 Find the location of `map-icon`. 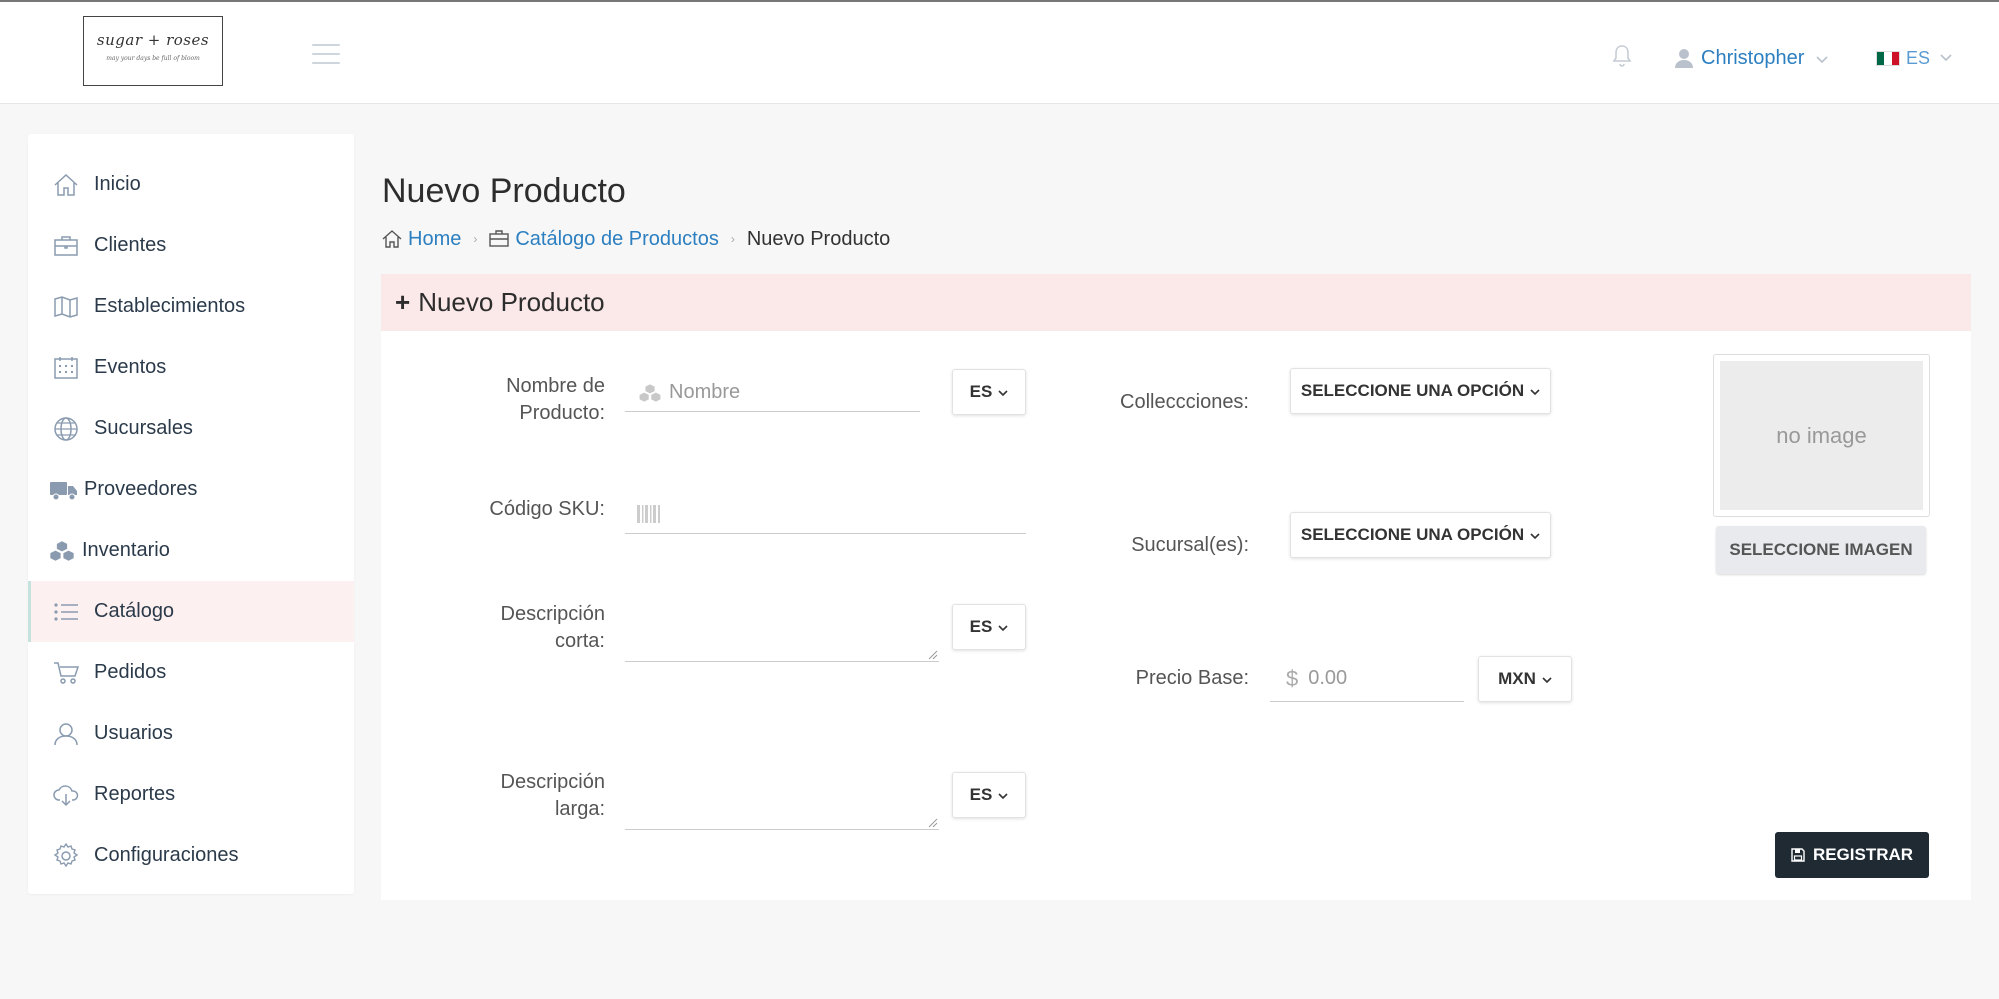

map-icon is located at coordinates (66, 307).